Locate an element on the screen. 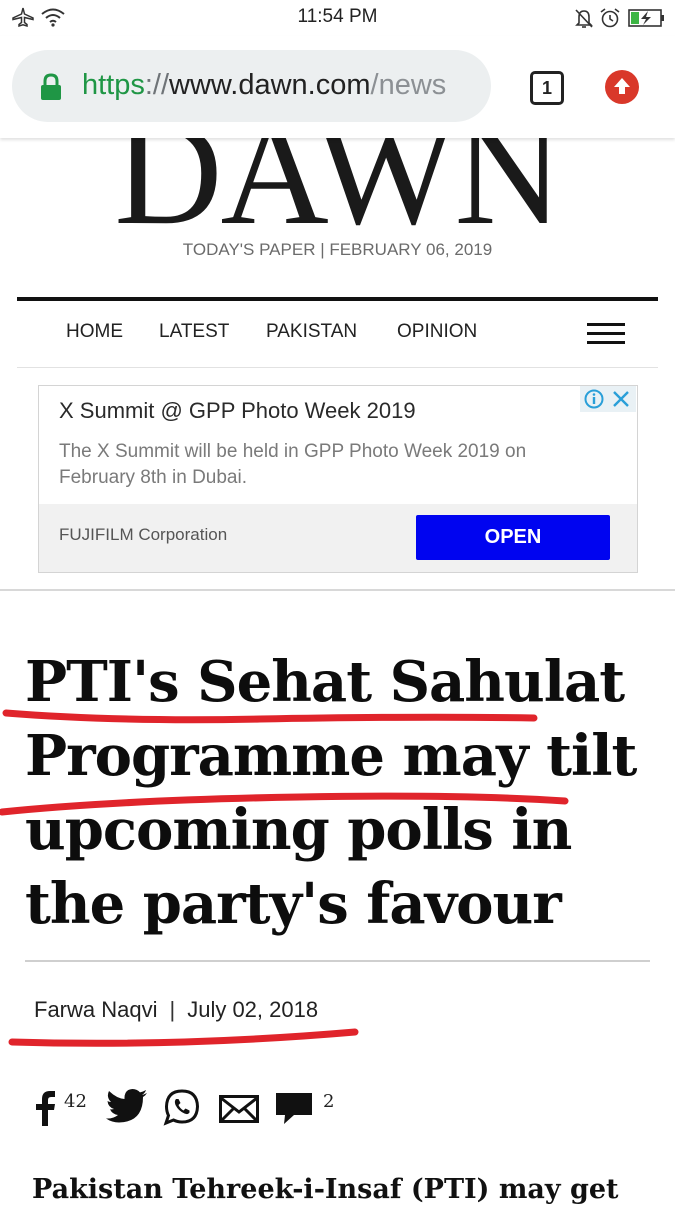 The height and width of the screenshot is (1210, 675). url-text: https://www.dawn.com/news is located at coordinates (264, 85).